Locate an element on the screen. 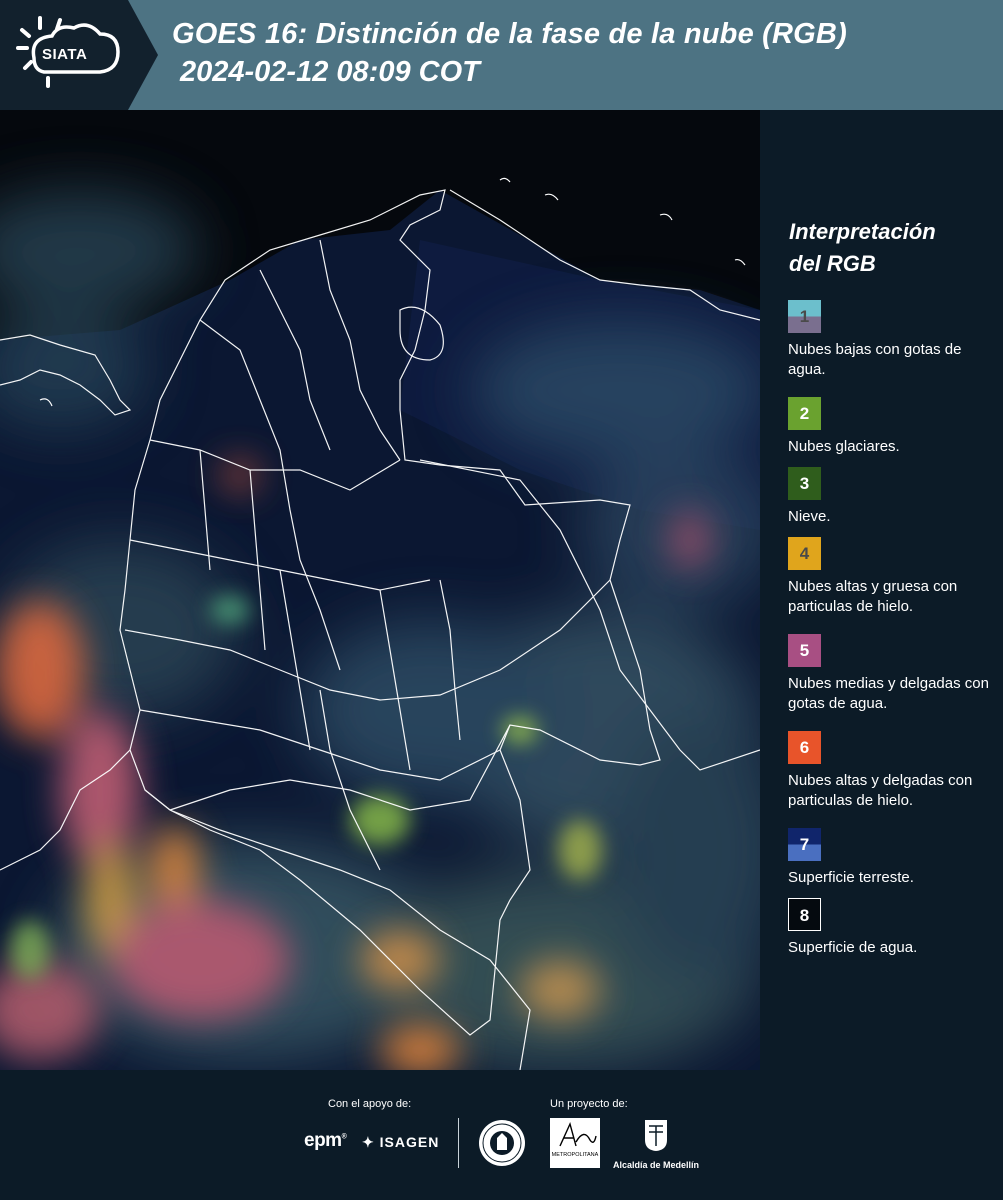 The image size is (1003, 1200). area-metropolitana-logo: METROPOLITANA is located at coordinates (575, 1143).